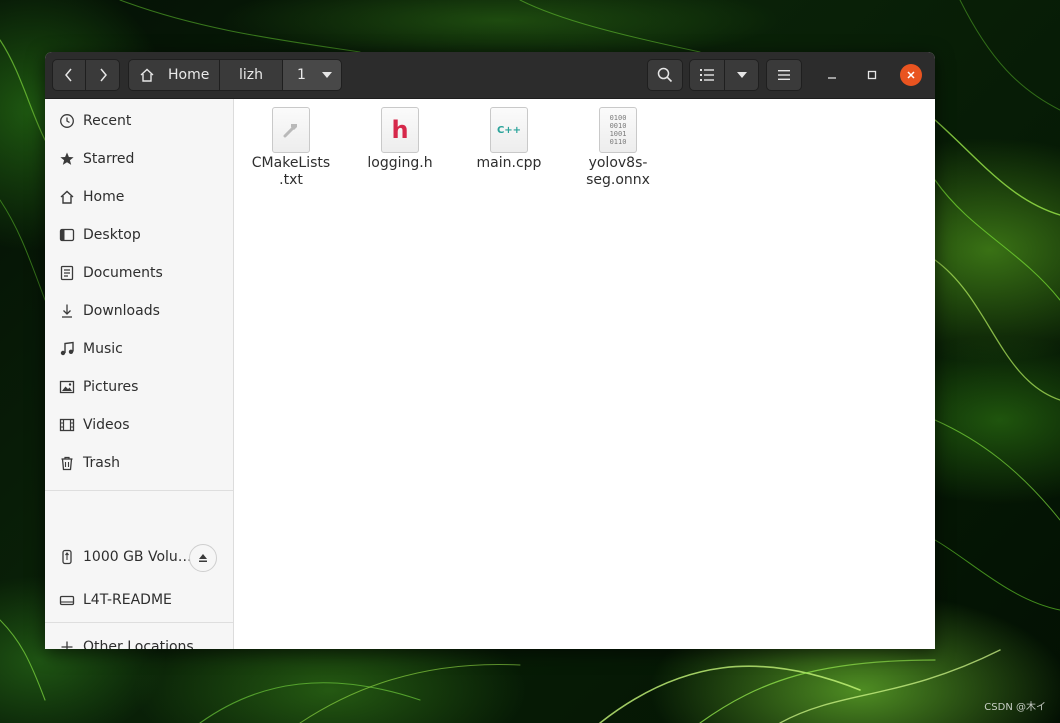 Image resolution: width=1060 pixels, height=723 pixels. I want to click on sidebar-item-recent: Recent, so click(139, 121).